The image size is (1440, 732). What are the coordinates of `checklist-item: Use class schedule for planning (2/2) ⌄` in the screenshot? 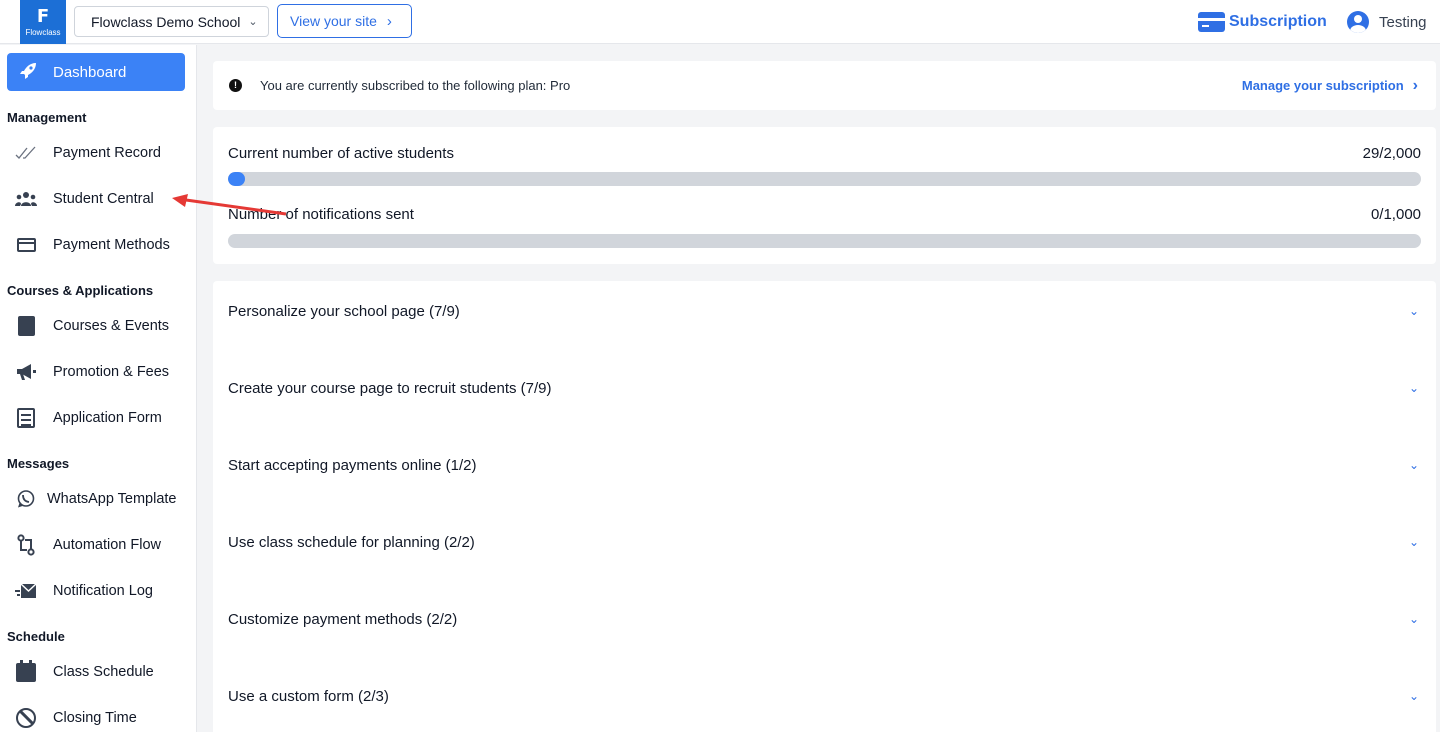 It's located at (824, 542).